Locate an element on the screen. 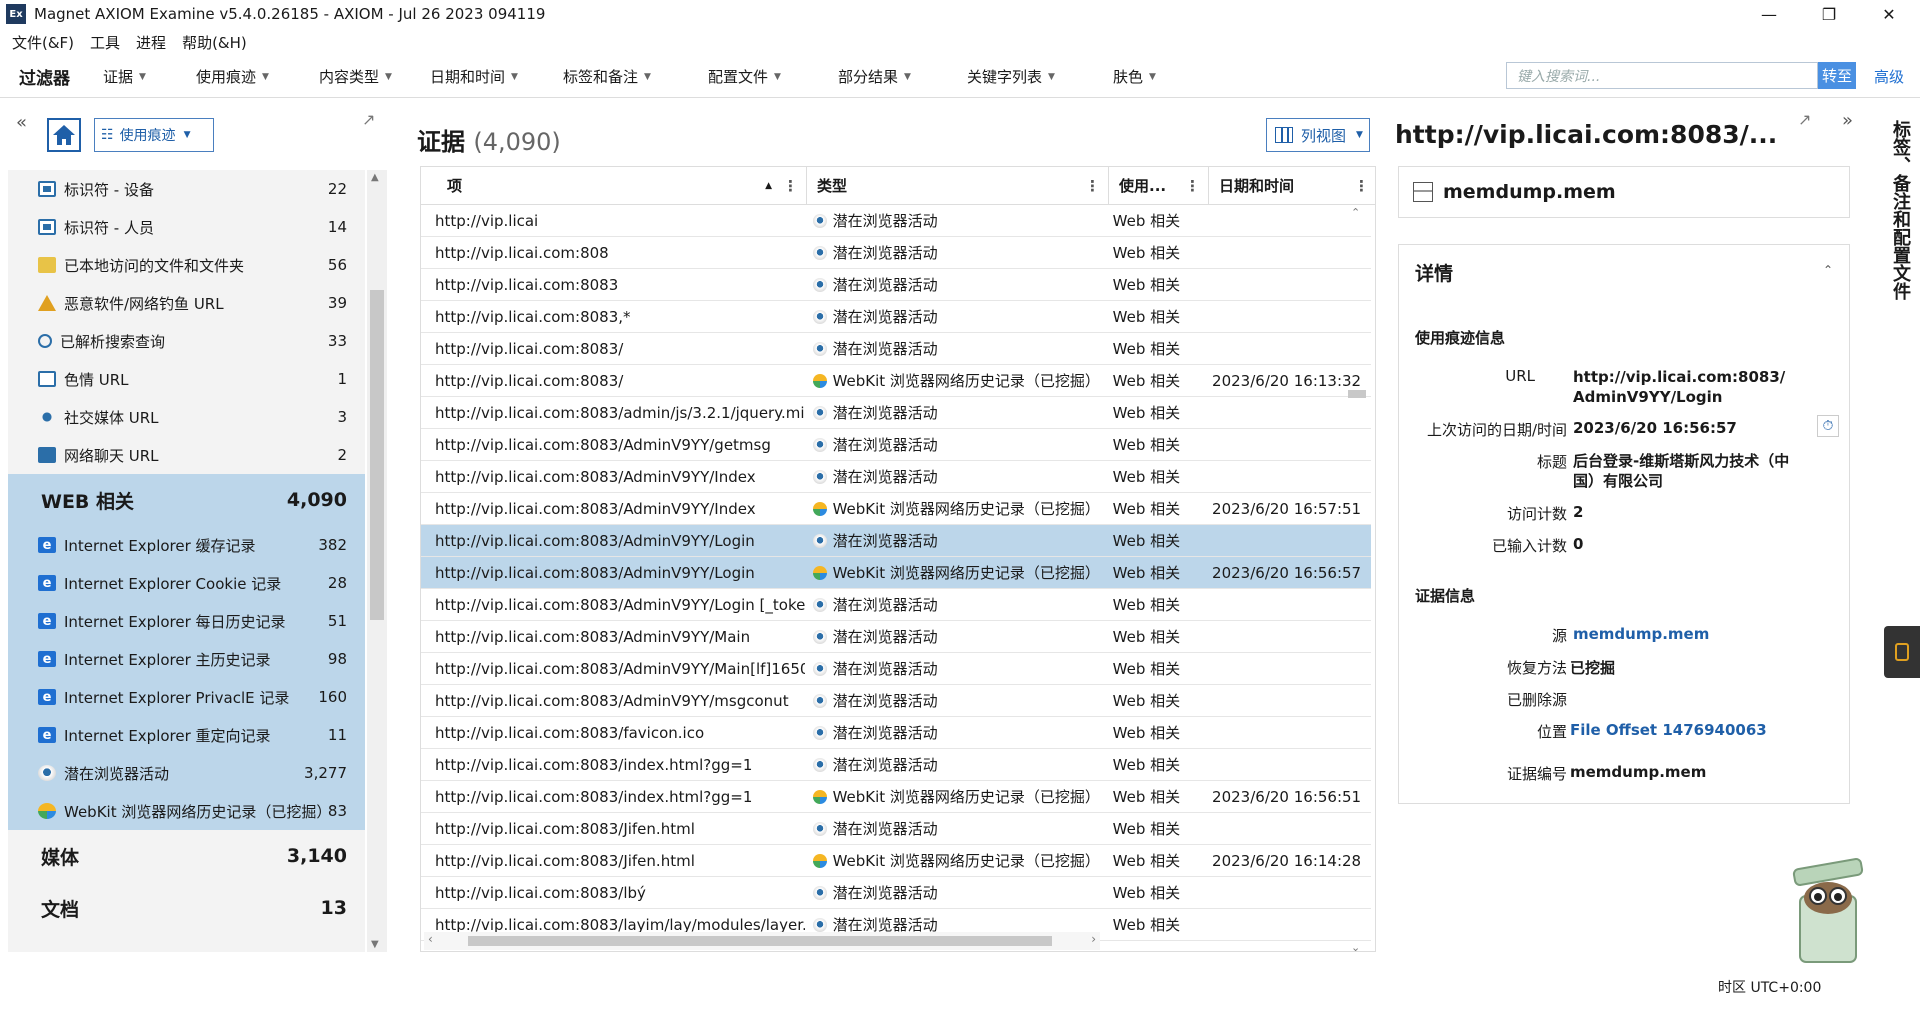  scroll-down-icon: ⌄ is located at coordinates (1355, 947).